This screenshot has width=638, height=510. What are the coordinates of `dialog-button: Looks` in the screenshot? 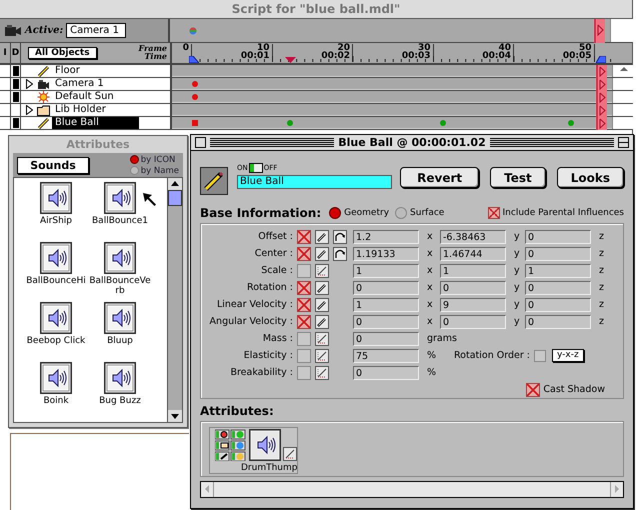 It's located at (590, 177).